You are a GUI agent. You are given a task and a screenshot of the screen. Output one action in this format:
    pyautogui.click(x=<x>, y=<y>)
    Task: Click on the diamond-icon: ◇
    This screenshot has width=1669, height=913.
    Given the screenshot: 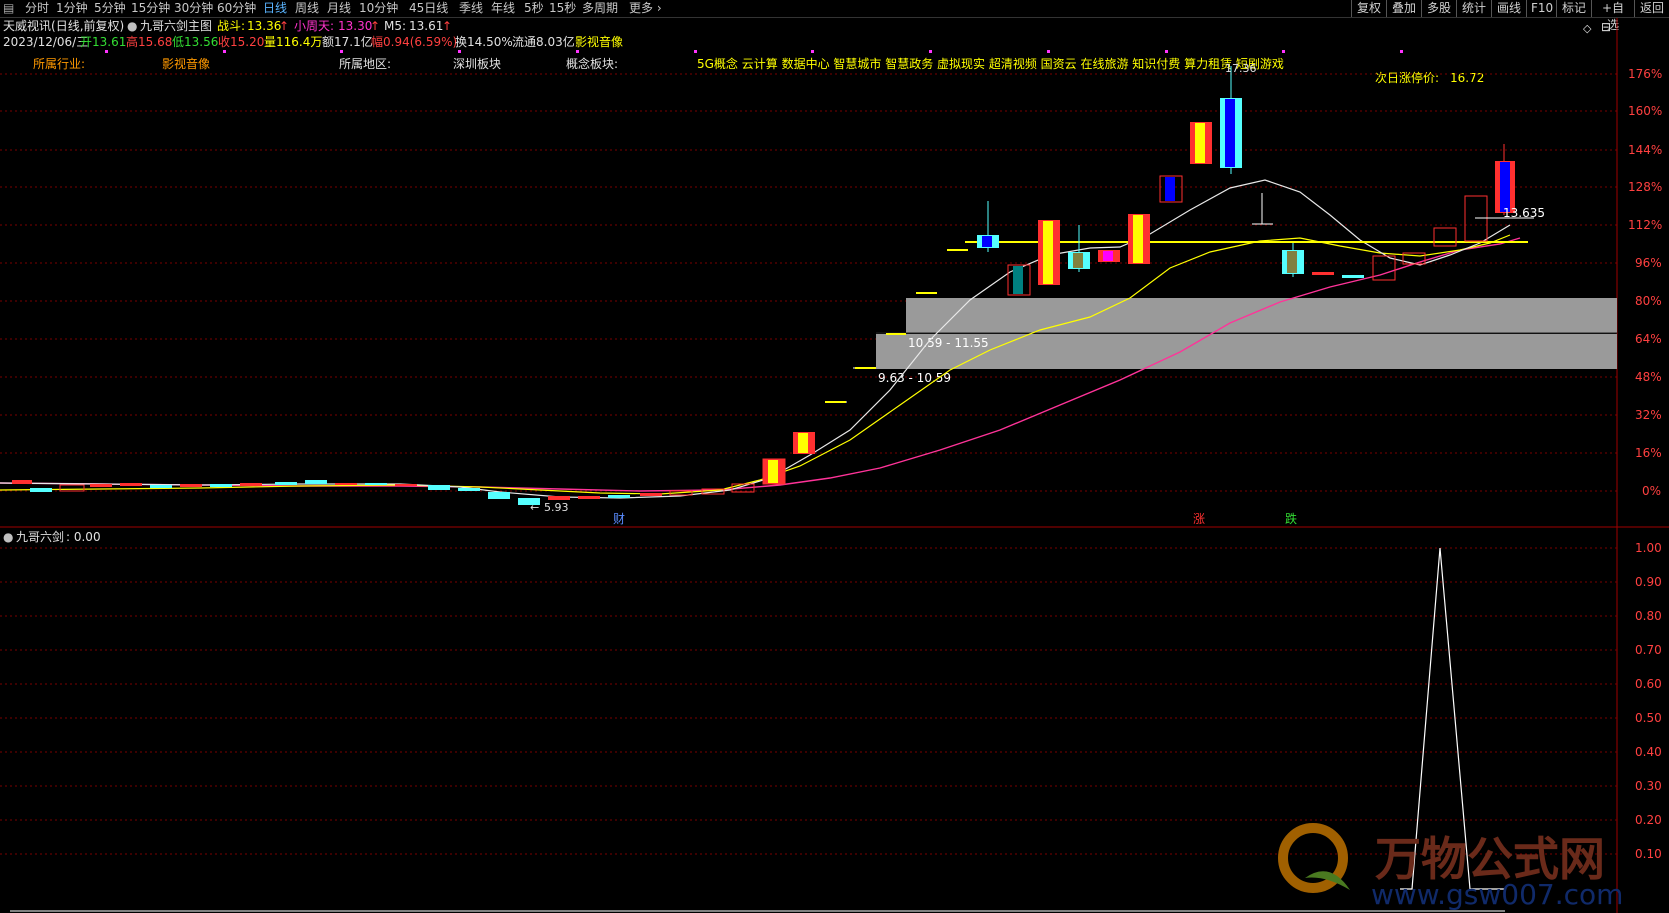 What is the action you would take?
    pyautogui.click(x=1587, y=29)
    